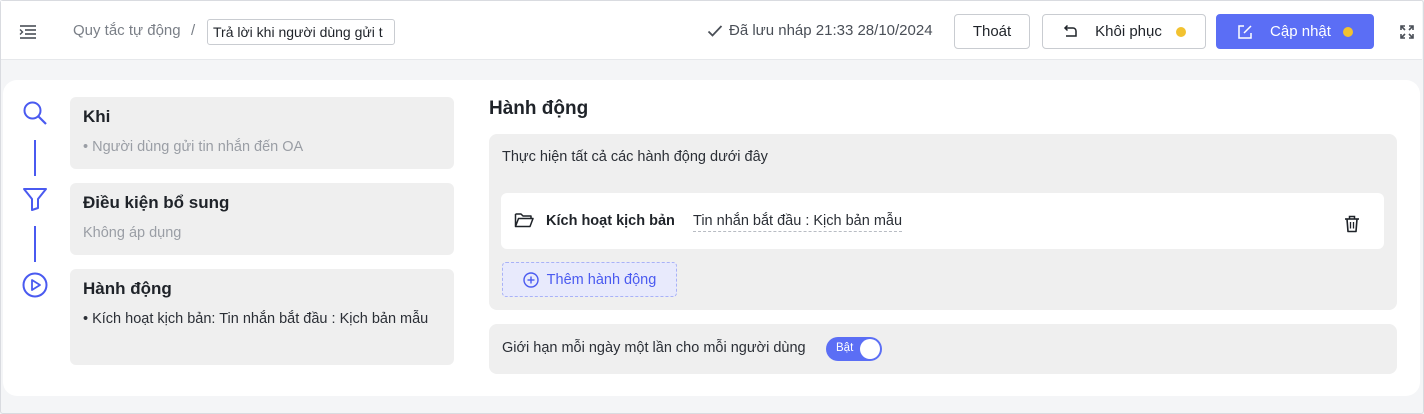  Describe the element at coordinates (715, 30) in the screenshot. I see `check-icon` at that location.